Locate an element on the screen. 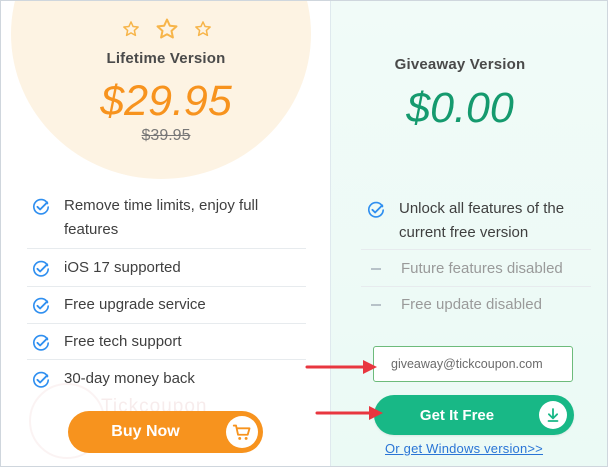 This screenshot has height=467, width=608. lifetime-old-price: $39.95 is located at coordinates (166, 135).